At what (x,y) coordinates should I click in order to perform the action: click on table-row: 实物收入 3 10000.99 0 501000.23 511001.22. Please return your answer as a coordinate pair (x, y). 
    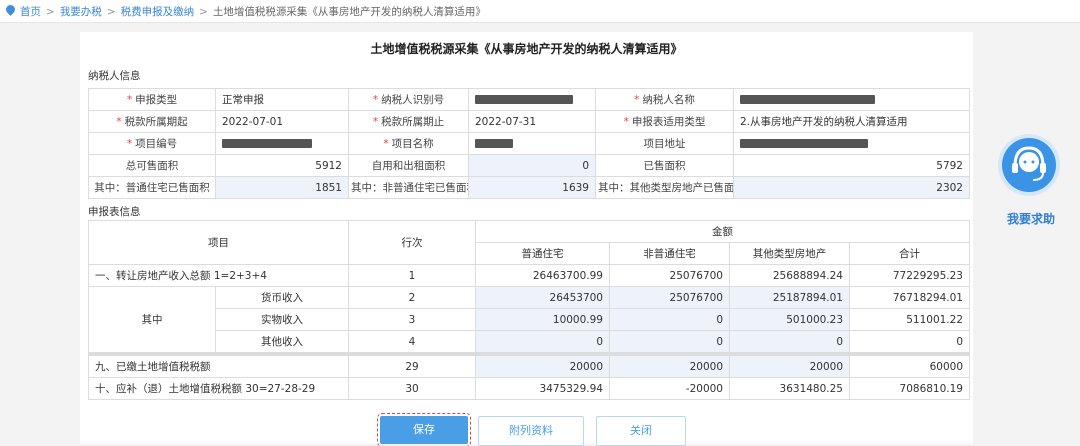
    Looking at the image, I should click on (529, 319).